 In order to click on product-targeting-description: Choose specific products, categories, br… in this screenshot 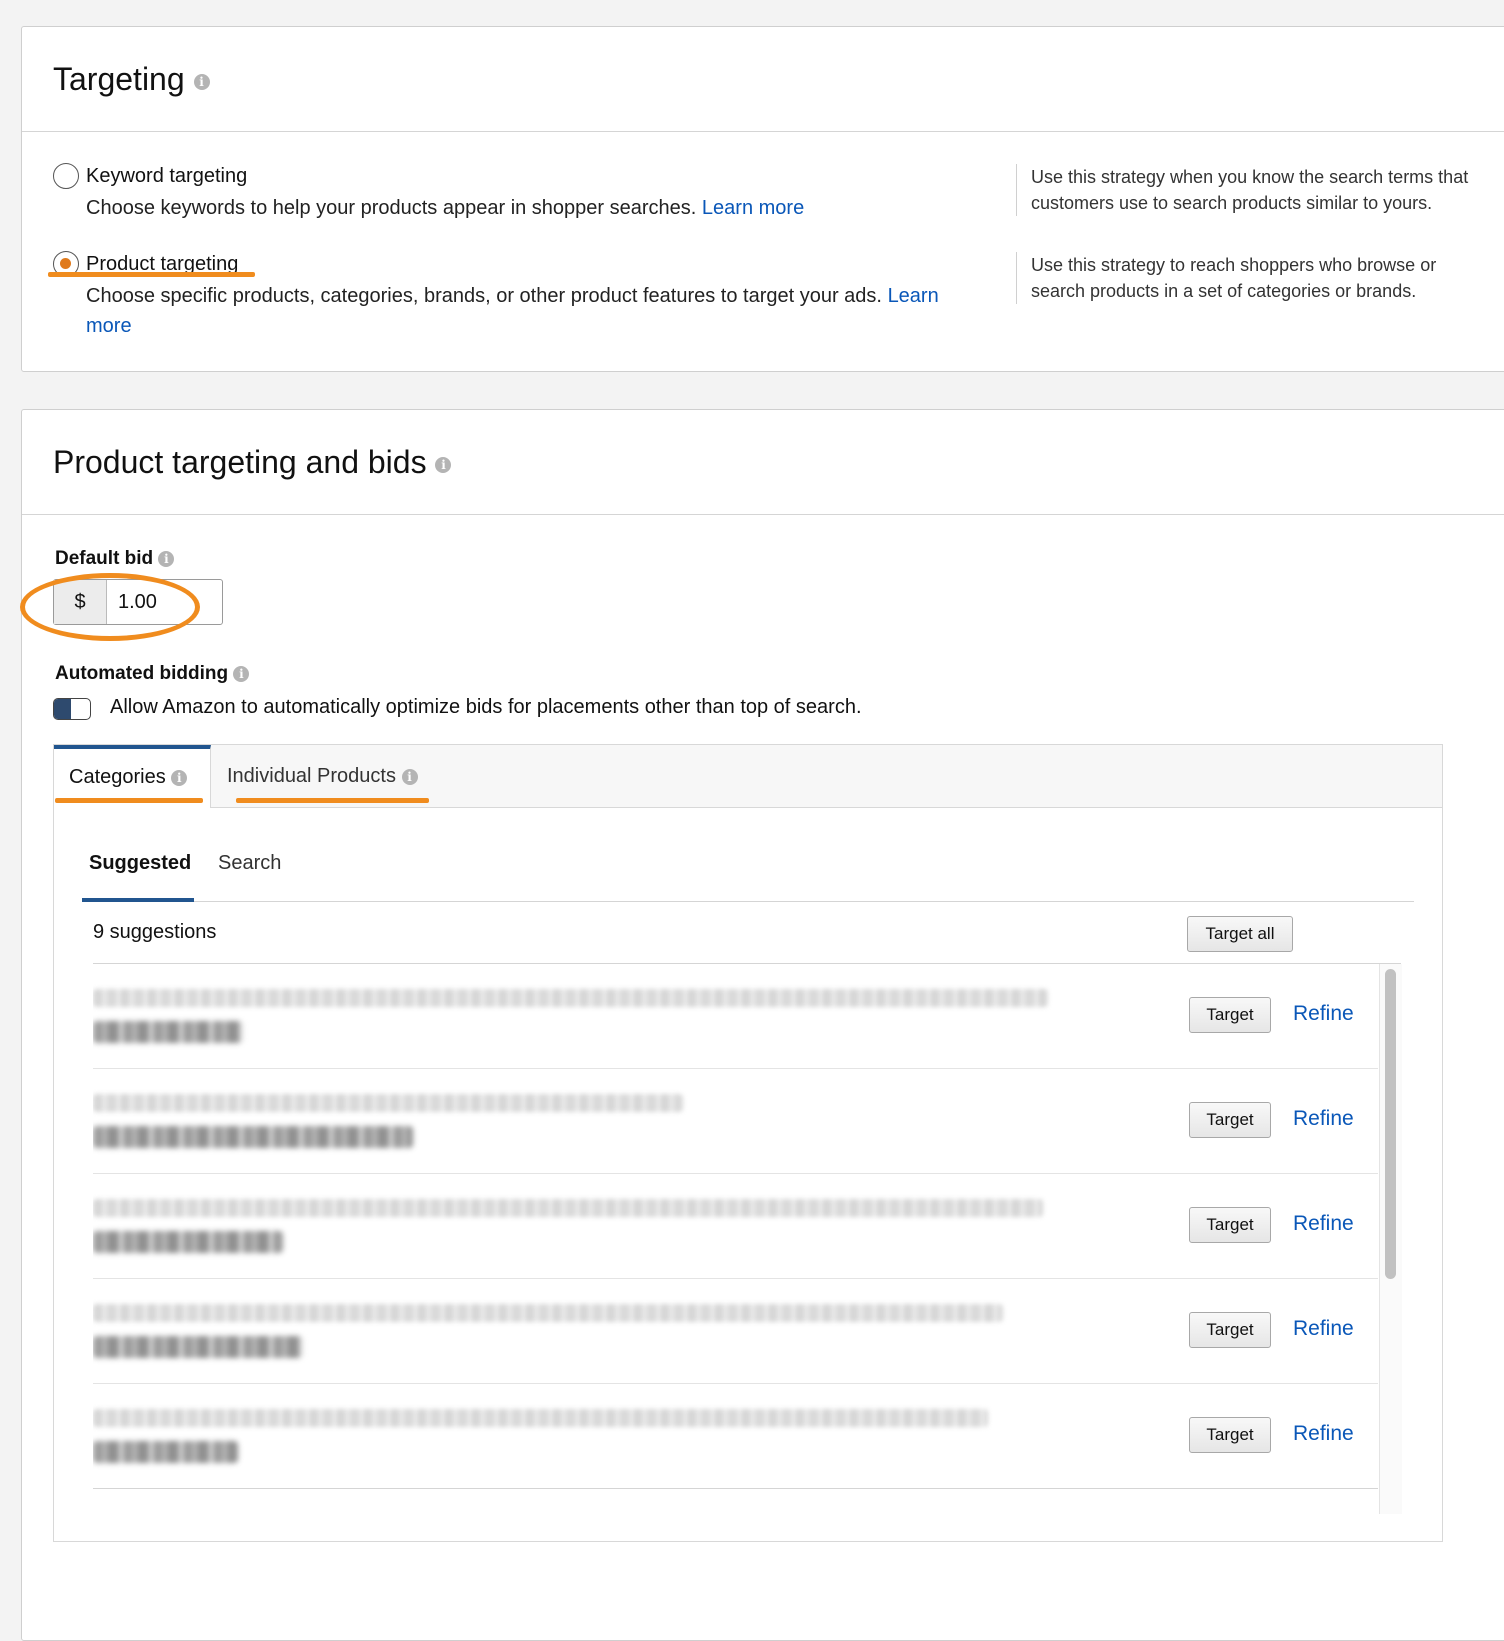, I will do `click(512, 311)`.